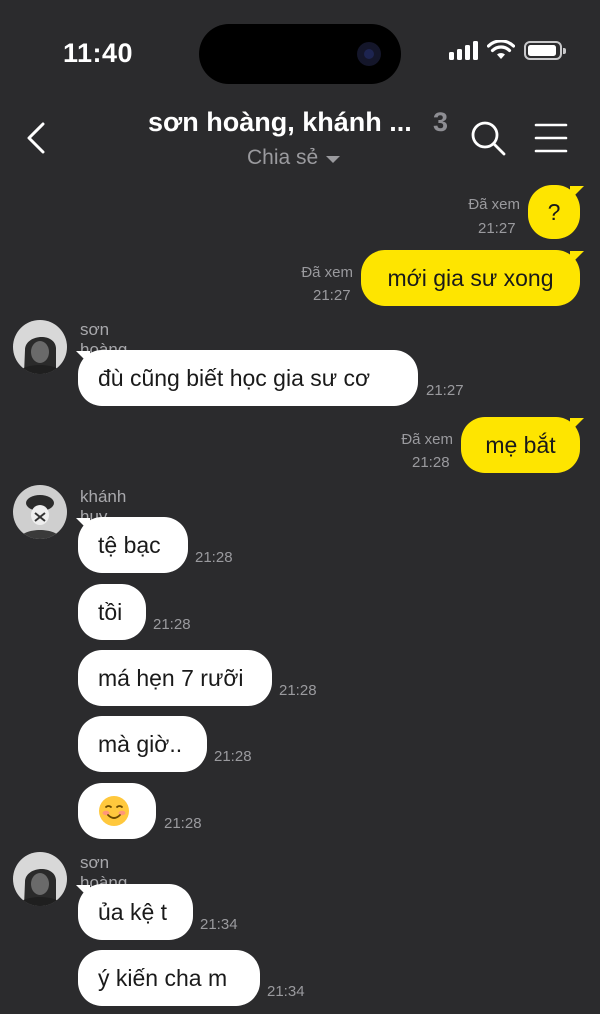 This screenshot has height=1014, width=600. Describe the element at coordinates (551, 138) in the screenshot. I see `menu-icon` at that location.